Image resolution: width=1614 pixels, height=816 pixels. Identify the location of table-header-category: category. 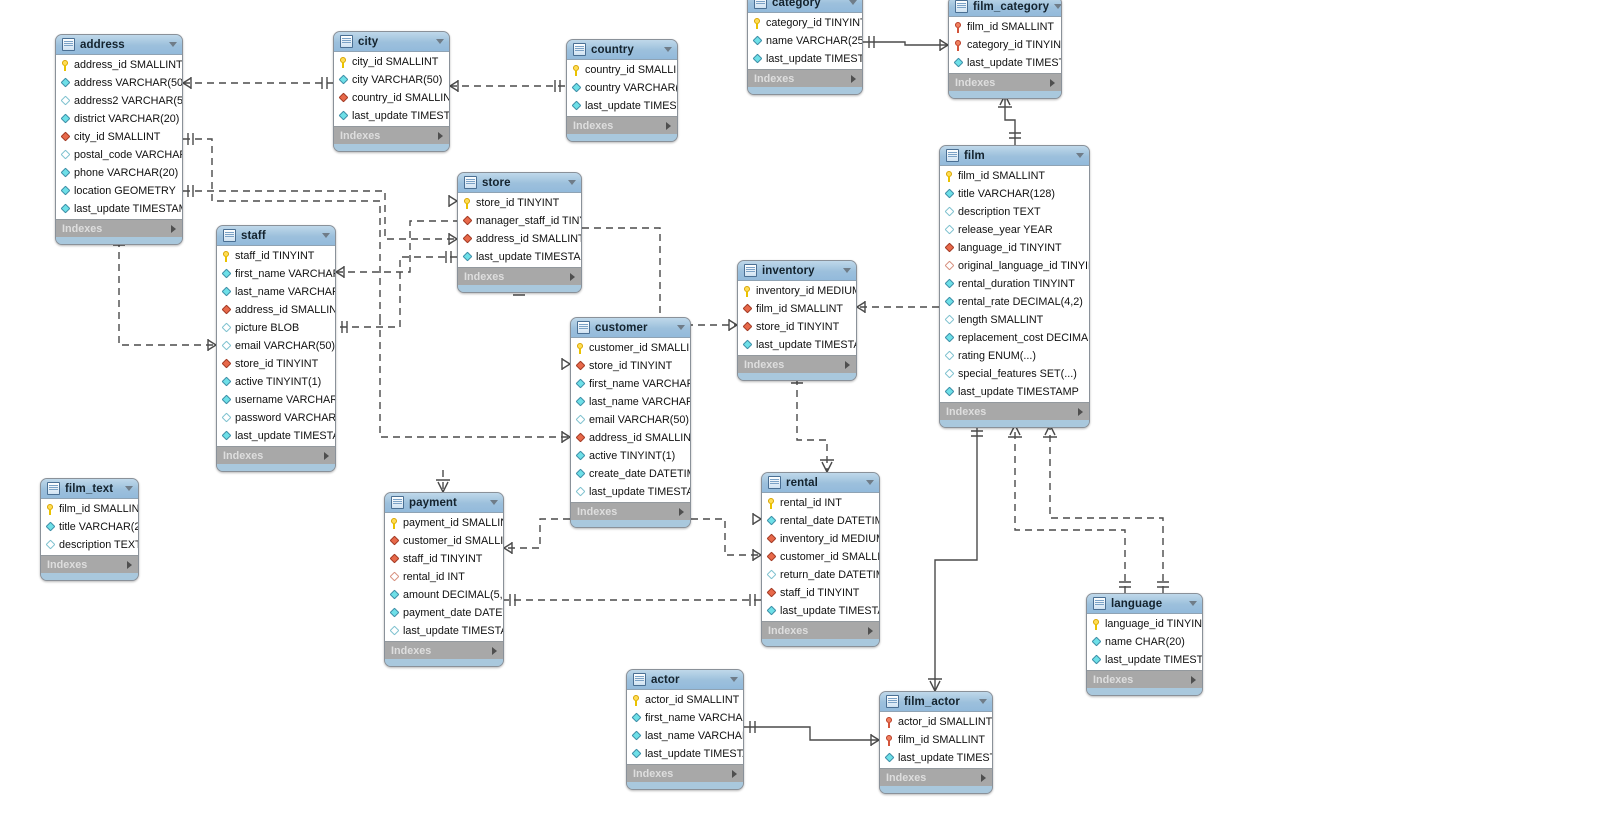
(805, 6).